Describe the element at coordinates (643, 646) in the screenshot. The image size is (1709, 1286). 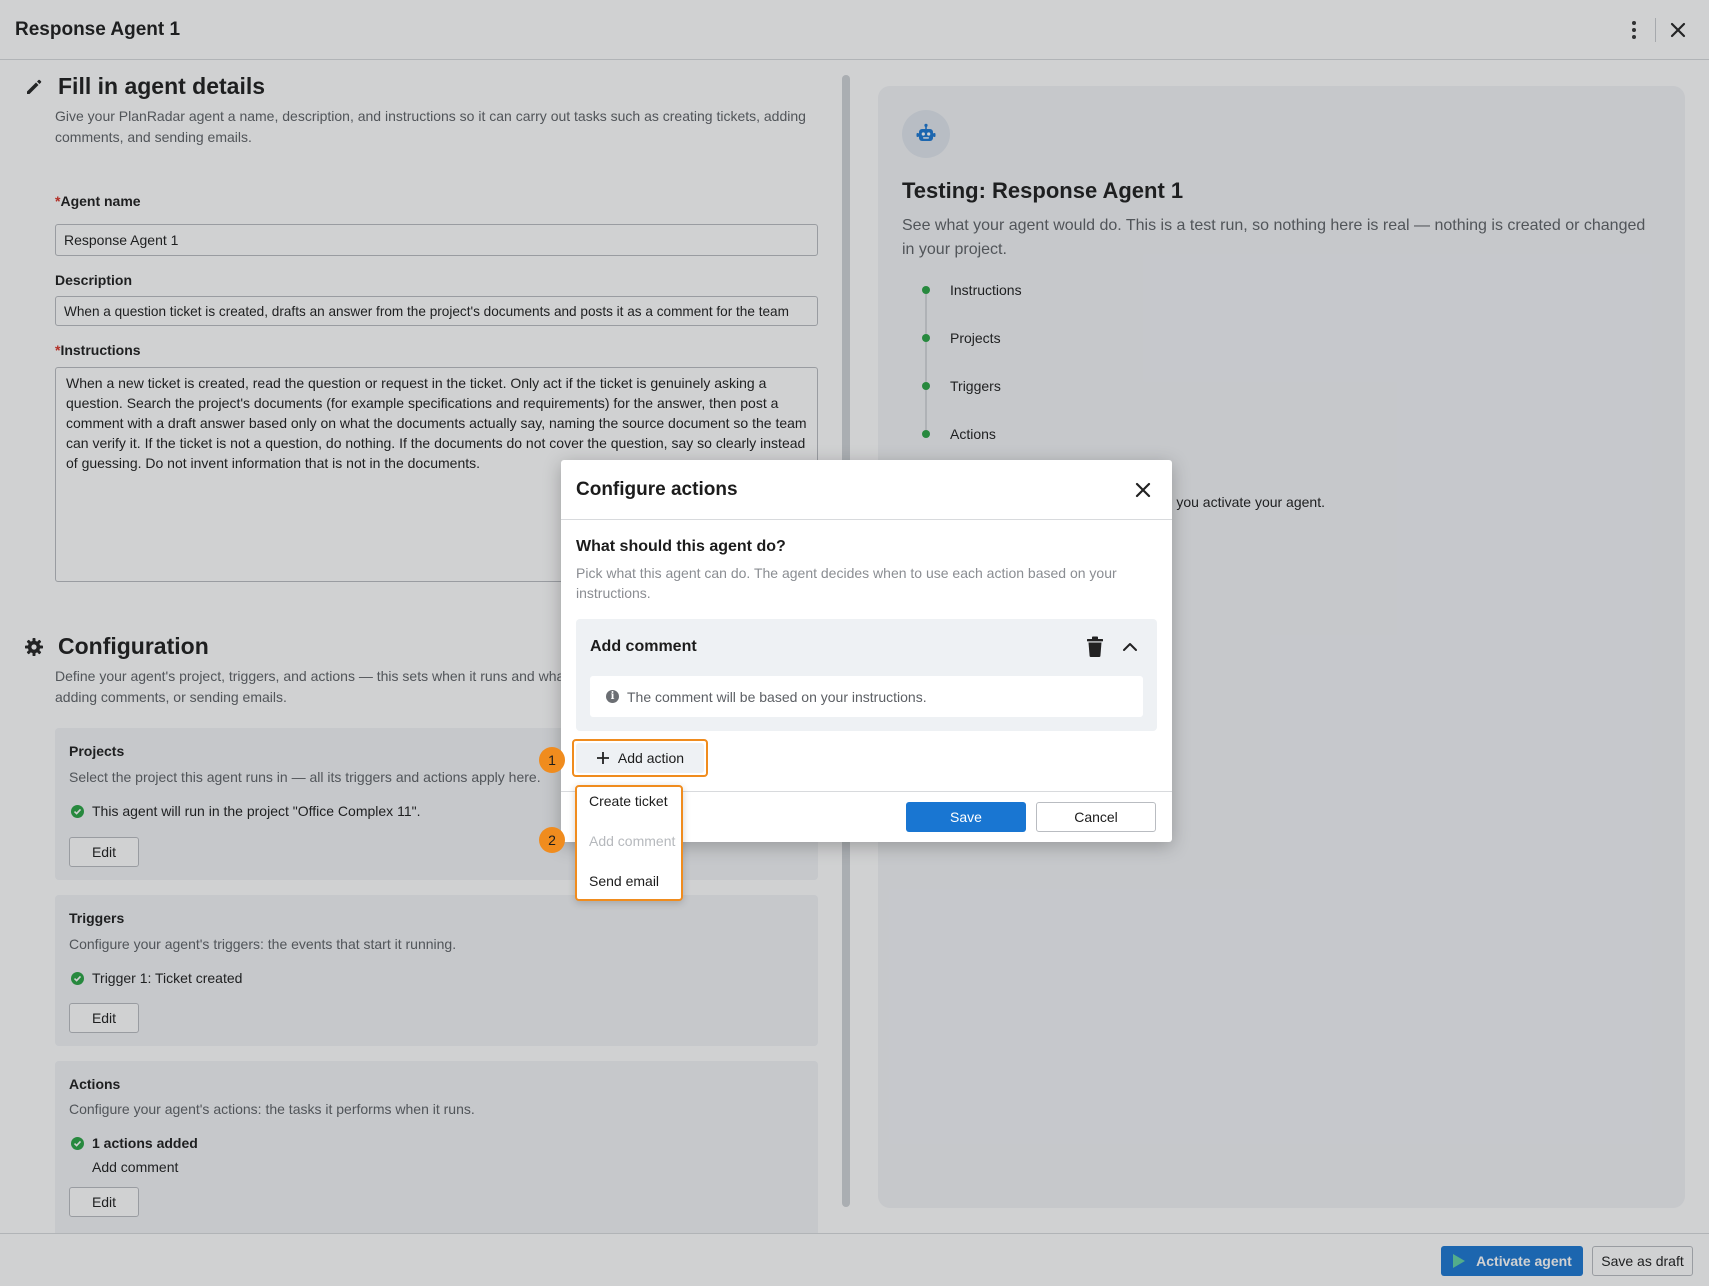
I see `action-card-title: Add comment` at that location.